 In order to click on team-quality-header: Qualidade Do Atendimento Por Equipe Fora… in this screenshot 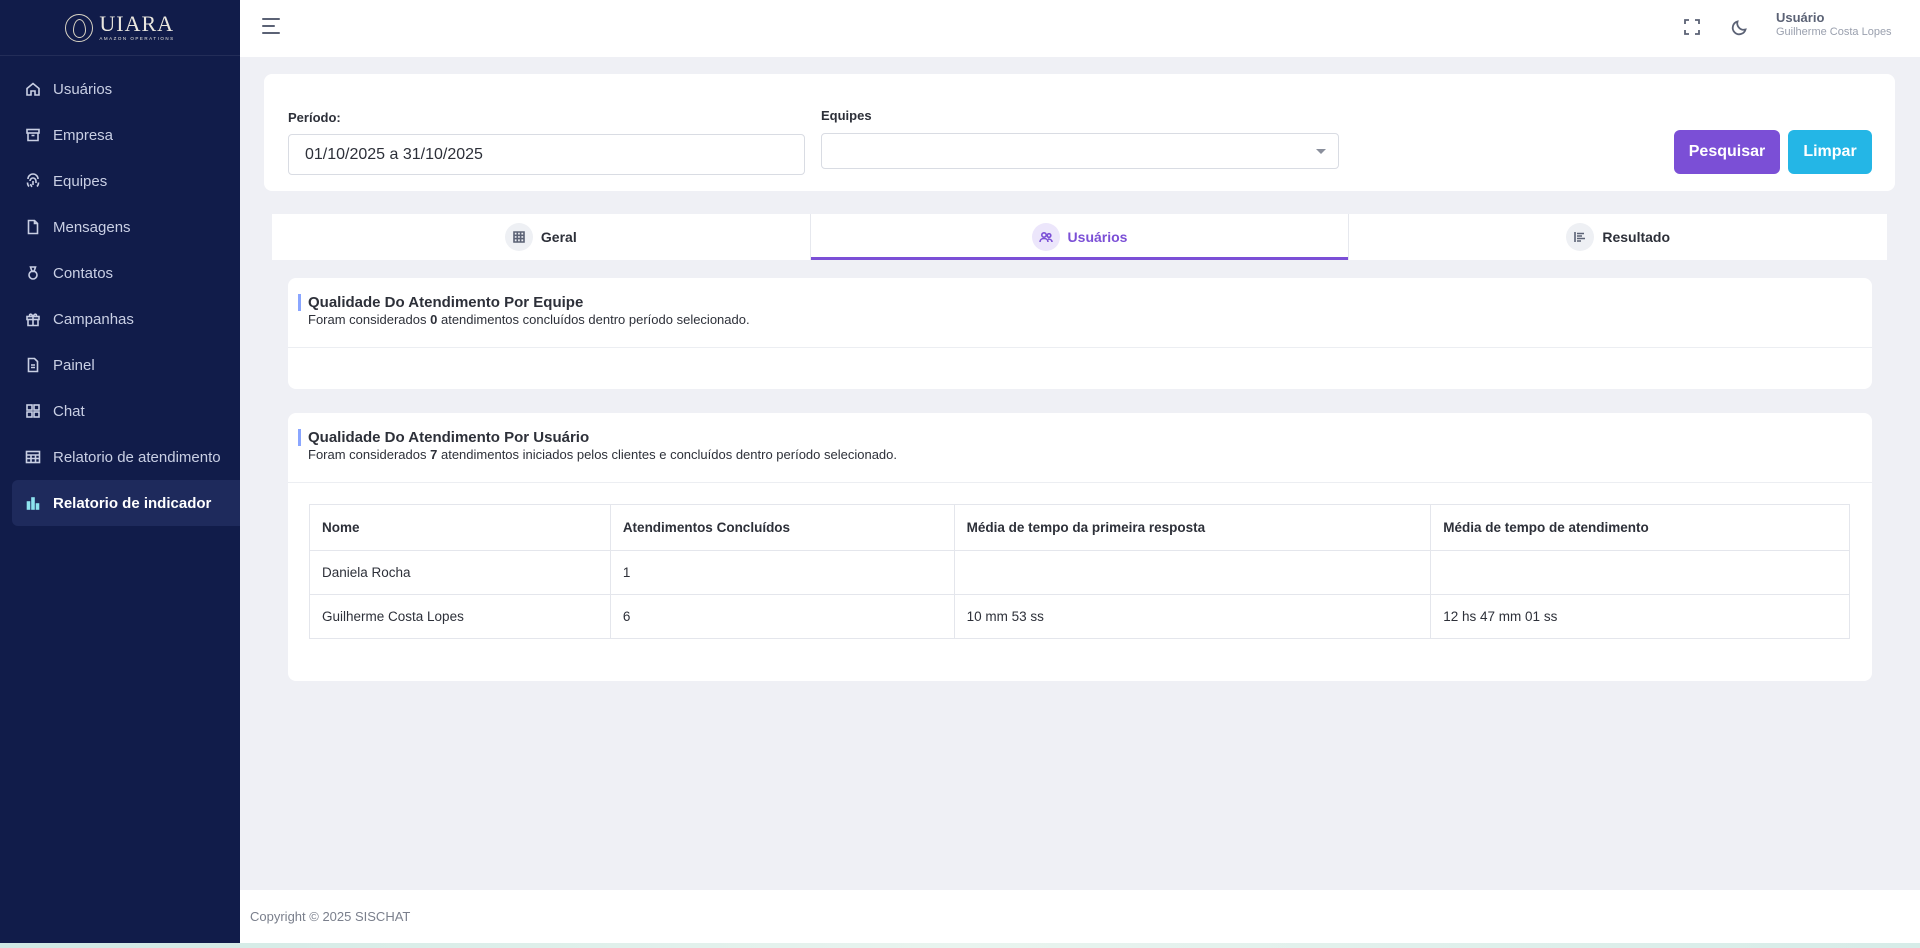, I will do `click(1080, 313)`.